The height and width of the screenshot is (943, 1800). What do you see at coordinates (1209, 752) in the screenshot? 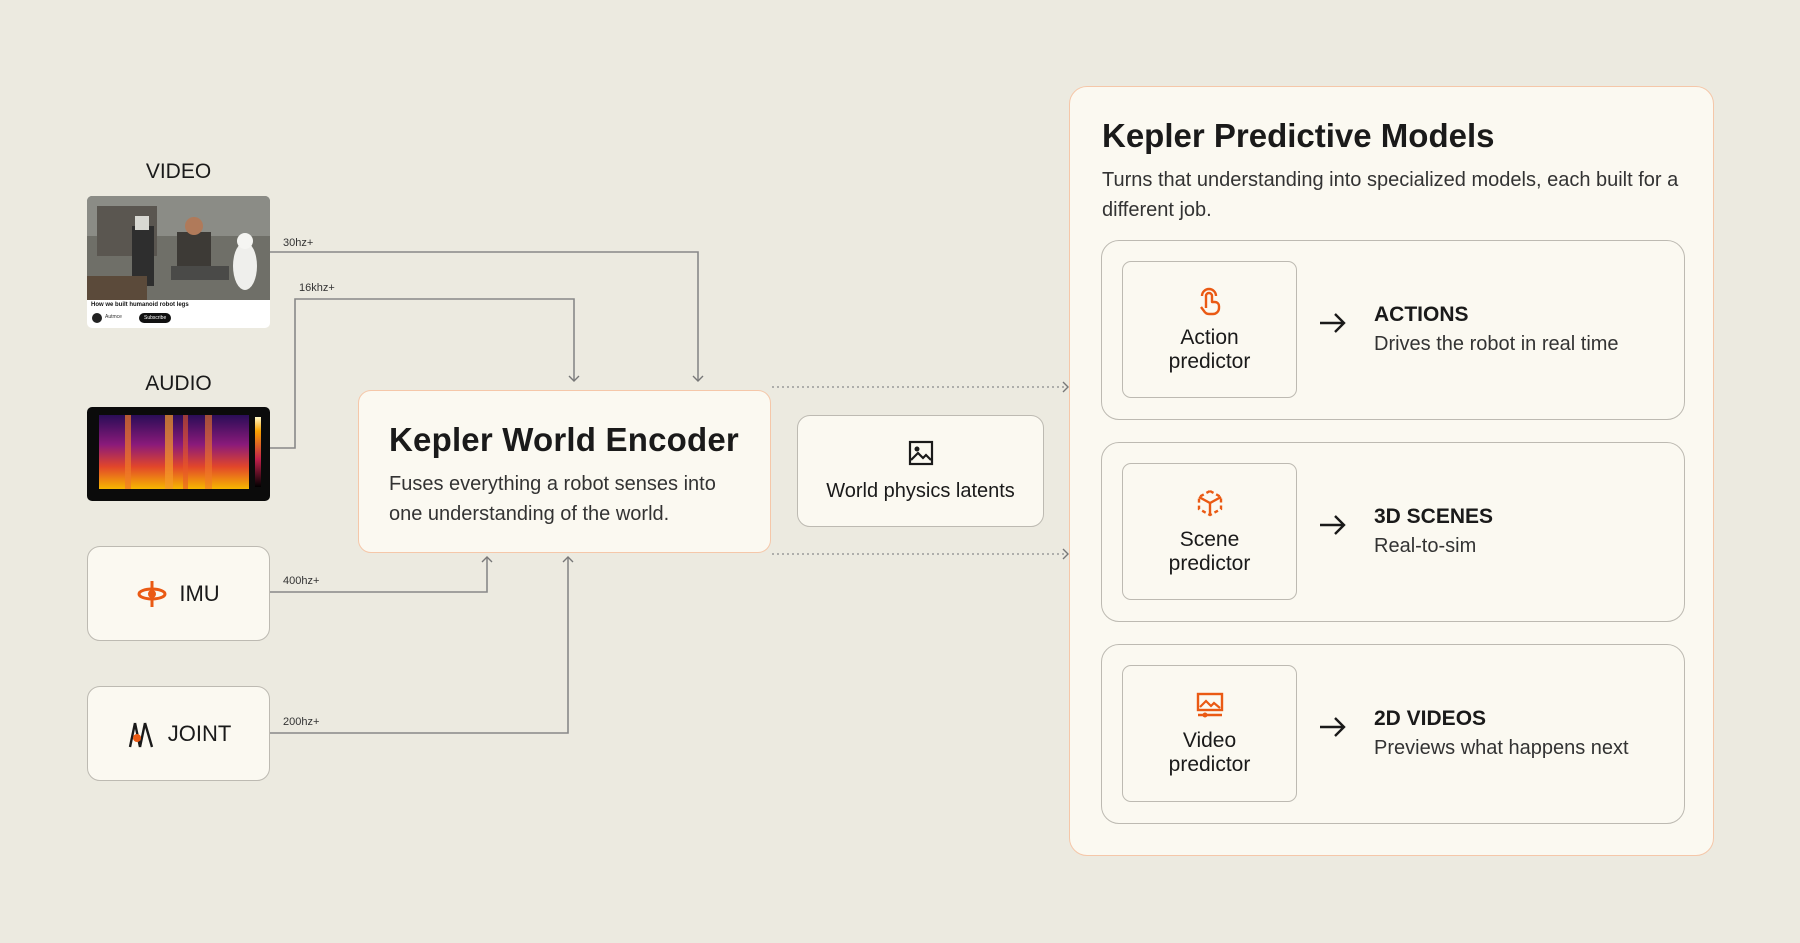
I see `video-predictor-label: Video predictor` at bounding box center [1209, 752].